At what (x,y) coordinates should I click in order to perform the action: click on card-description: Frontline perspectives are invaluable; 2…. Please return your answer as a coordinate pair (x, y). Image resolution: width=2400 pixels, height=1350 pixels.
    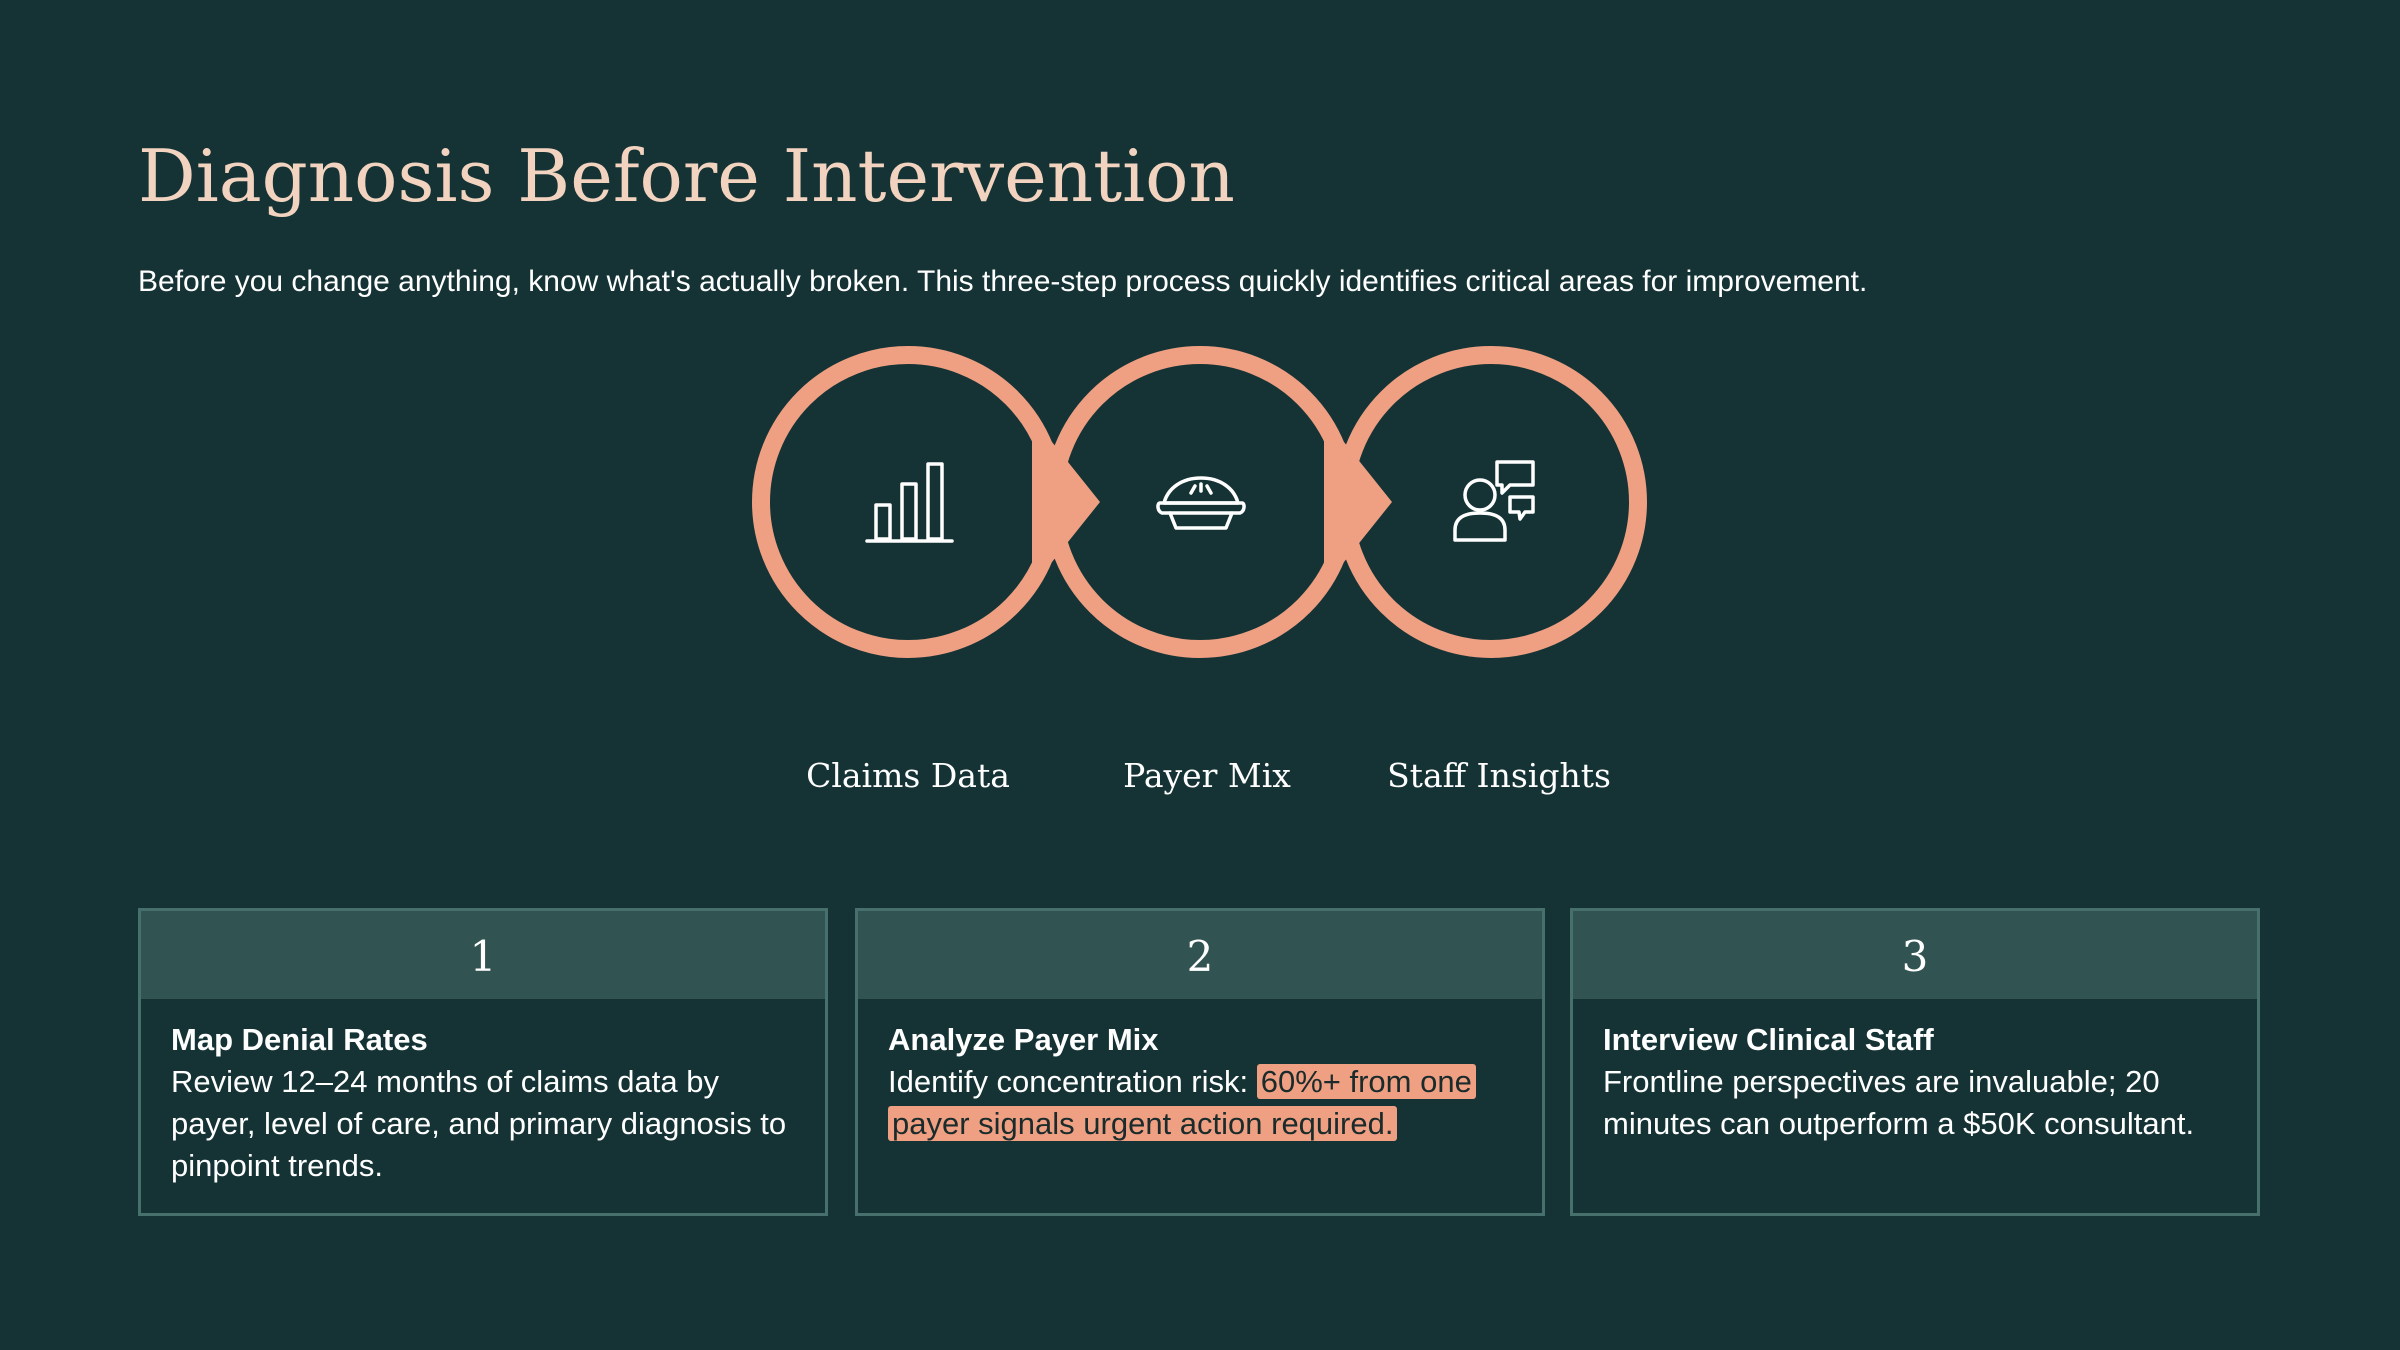
    Looking at the image, I should click on (1899, 1102).